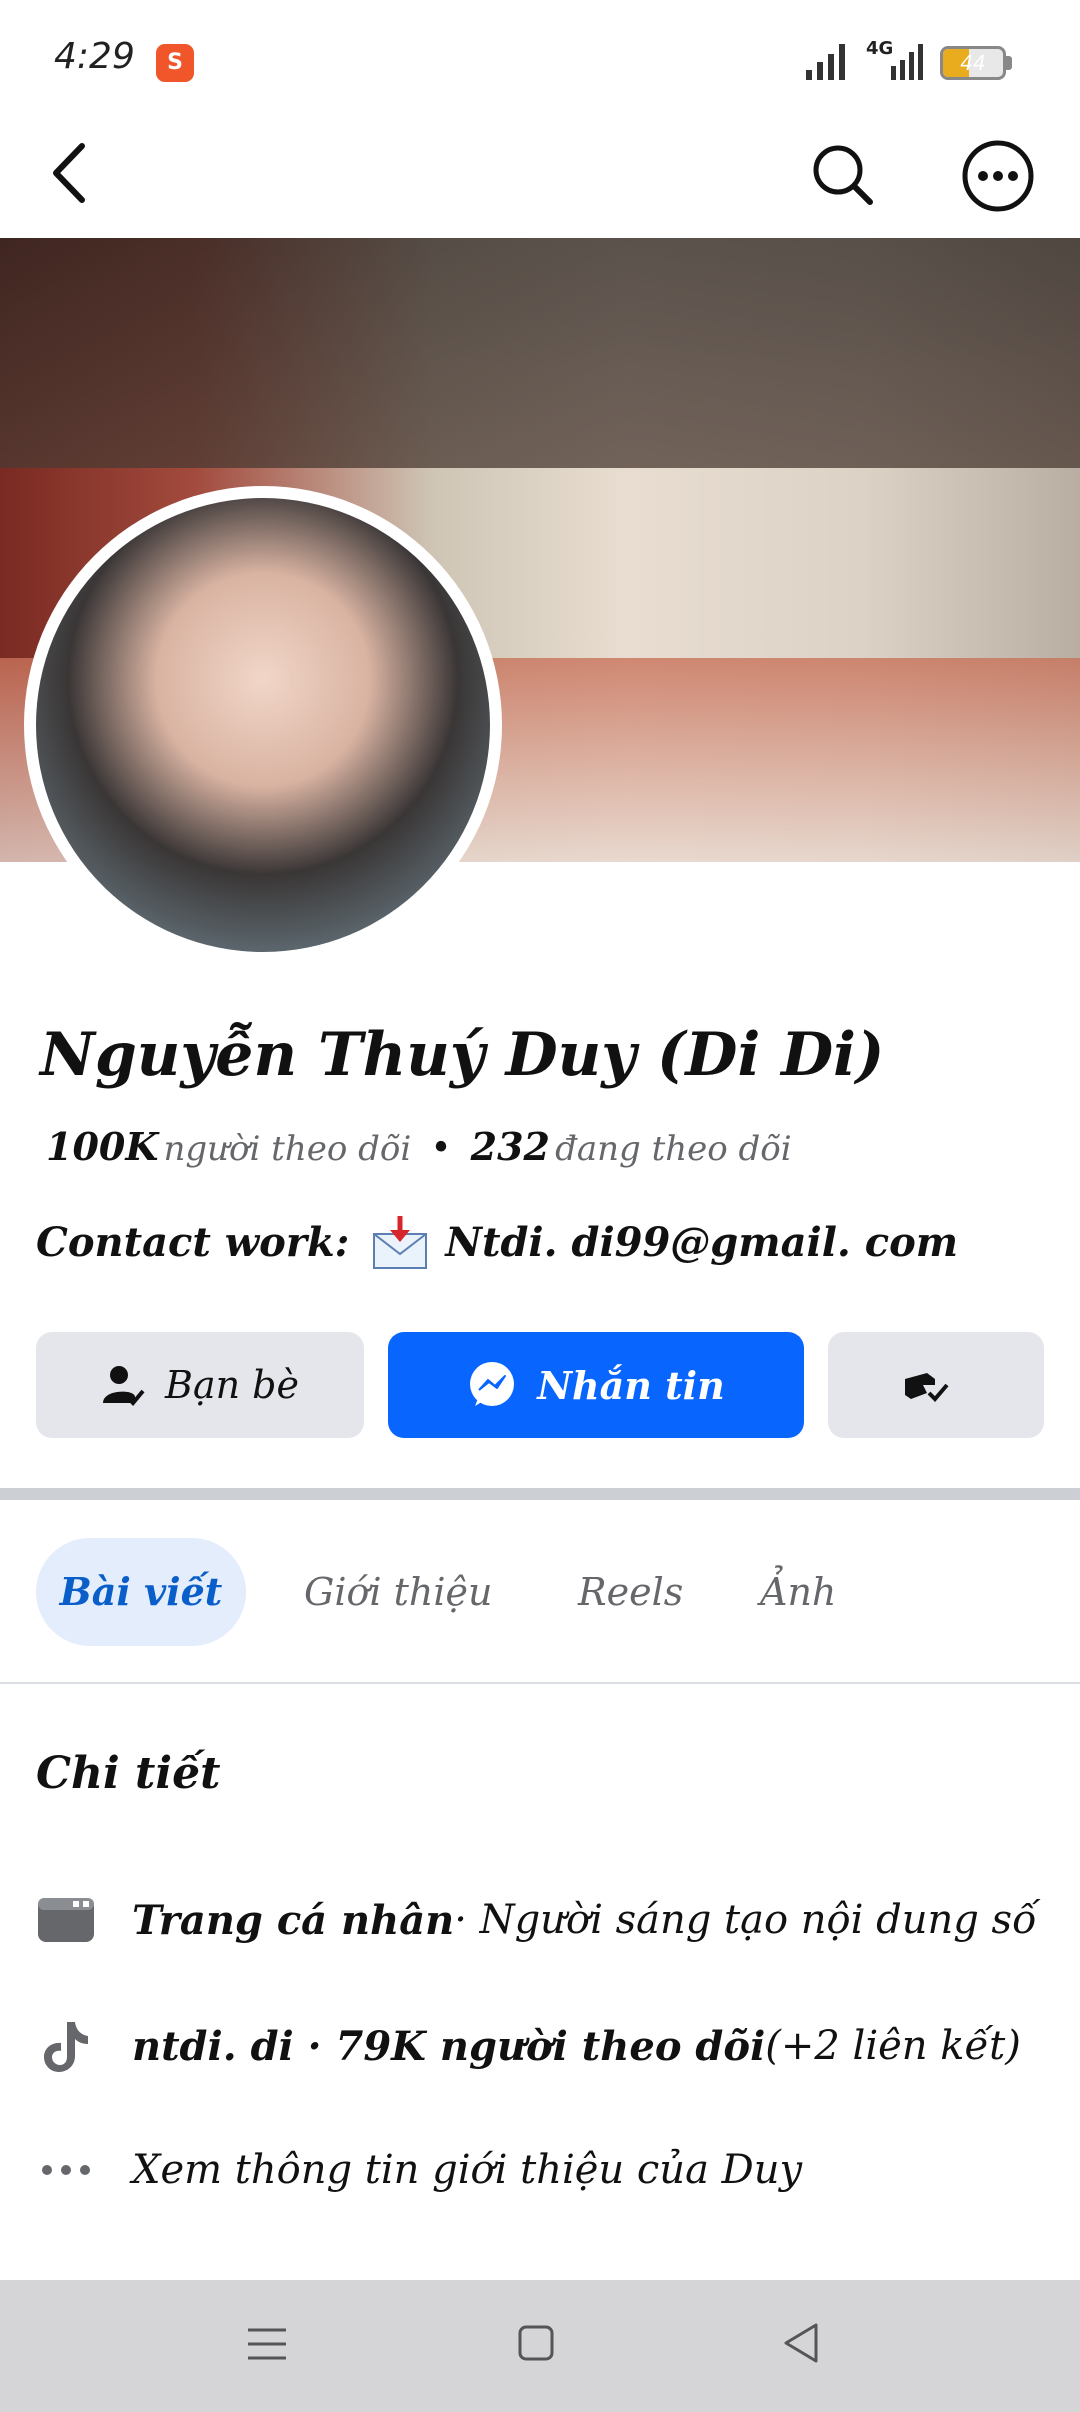 This screenshot has height=2412, width=1080. Describe the element at coordinates (893, 2046) in the screenshot. I see `detail-item-tiktok-text: (+2 liên kết)` at that location.